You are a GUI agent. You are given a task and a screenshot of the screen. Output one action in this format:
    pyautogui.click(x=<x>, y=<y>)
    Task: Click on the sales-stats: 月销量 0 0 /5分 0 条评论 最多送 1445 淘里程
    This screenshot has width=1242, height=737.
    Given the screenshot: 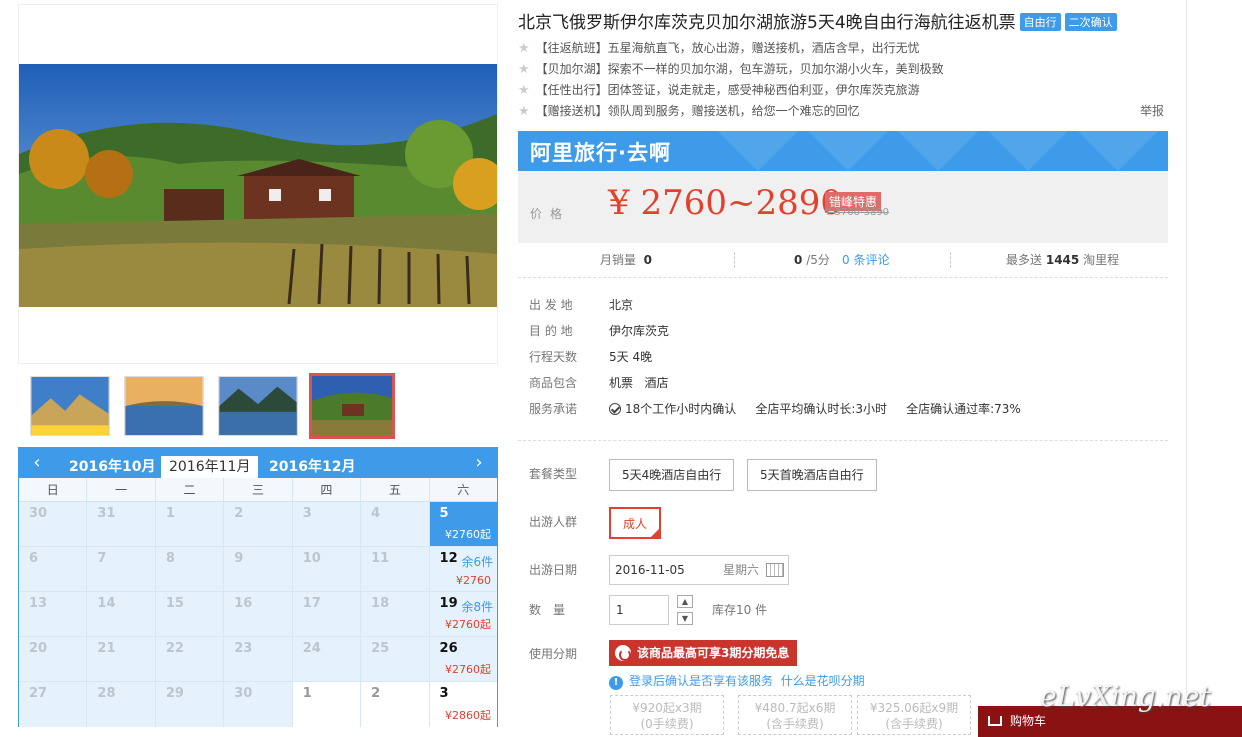 What is the action you would take?
    pyautogui.click(x=843, y=263)
    